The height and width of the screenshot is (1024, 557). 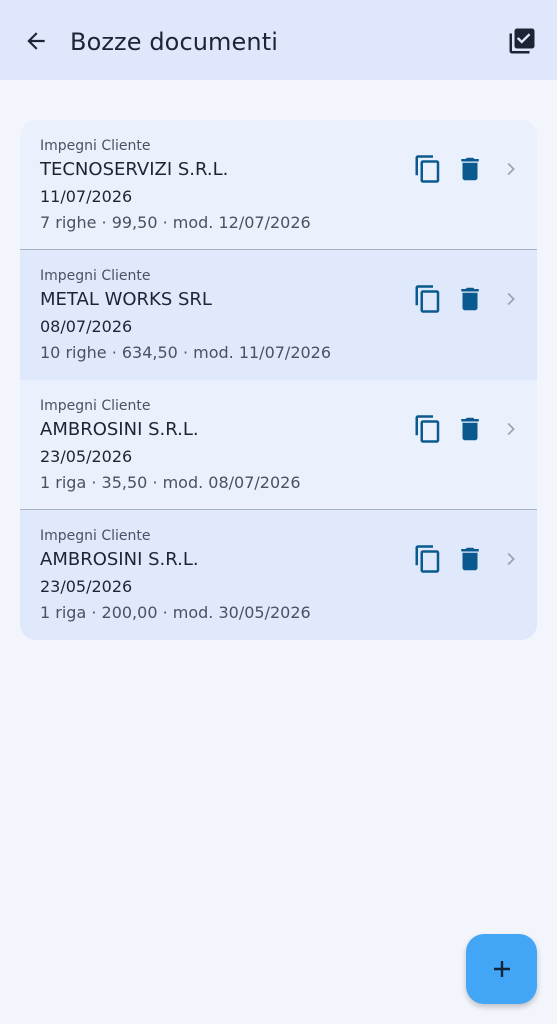 What do you see at coordinates (175, 222) in the screenshot?
I see `draft-summary: 7 righe · 99,50 · mod. 12/07/2026` at bounding box center [175, 222].